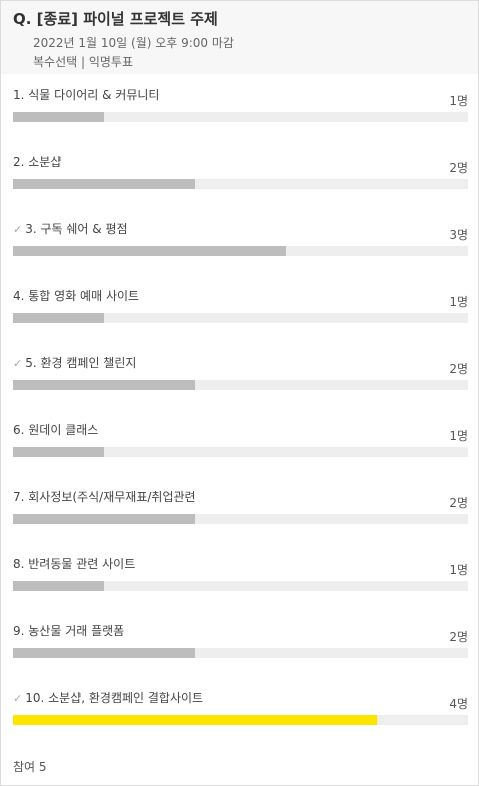 The image size is (479, 786). I want to click on option-label: ✓ 3. 구독 쉐어 & 평점, so click(70, 229).